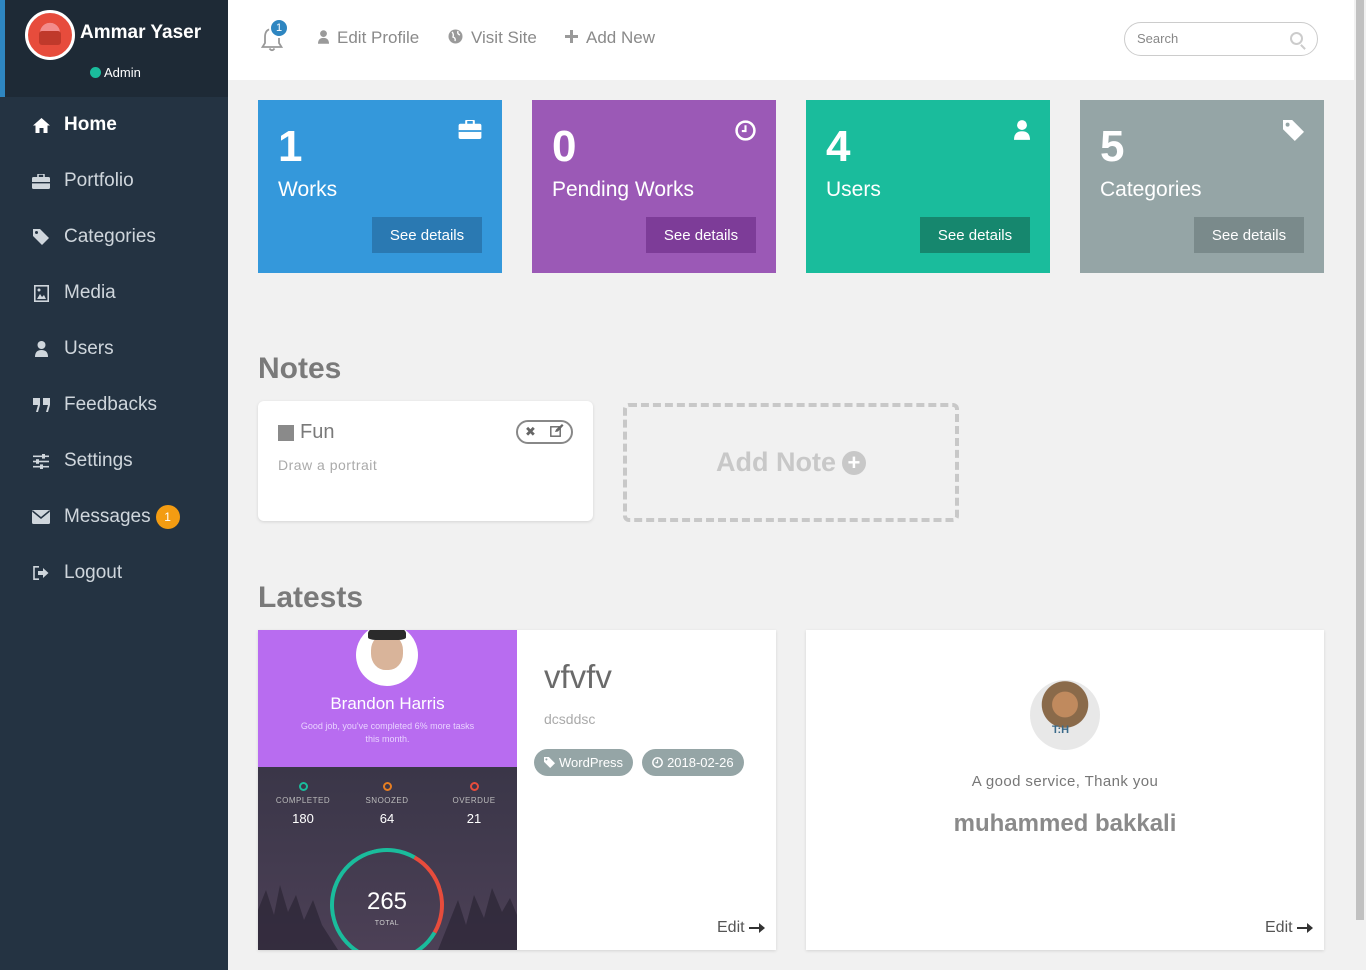 This screenshot has height=970, width=1366. I want to click on latests-heading: Latests, so click(311, 597).